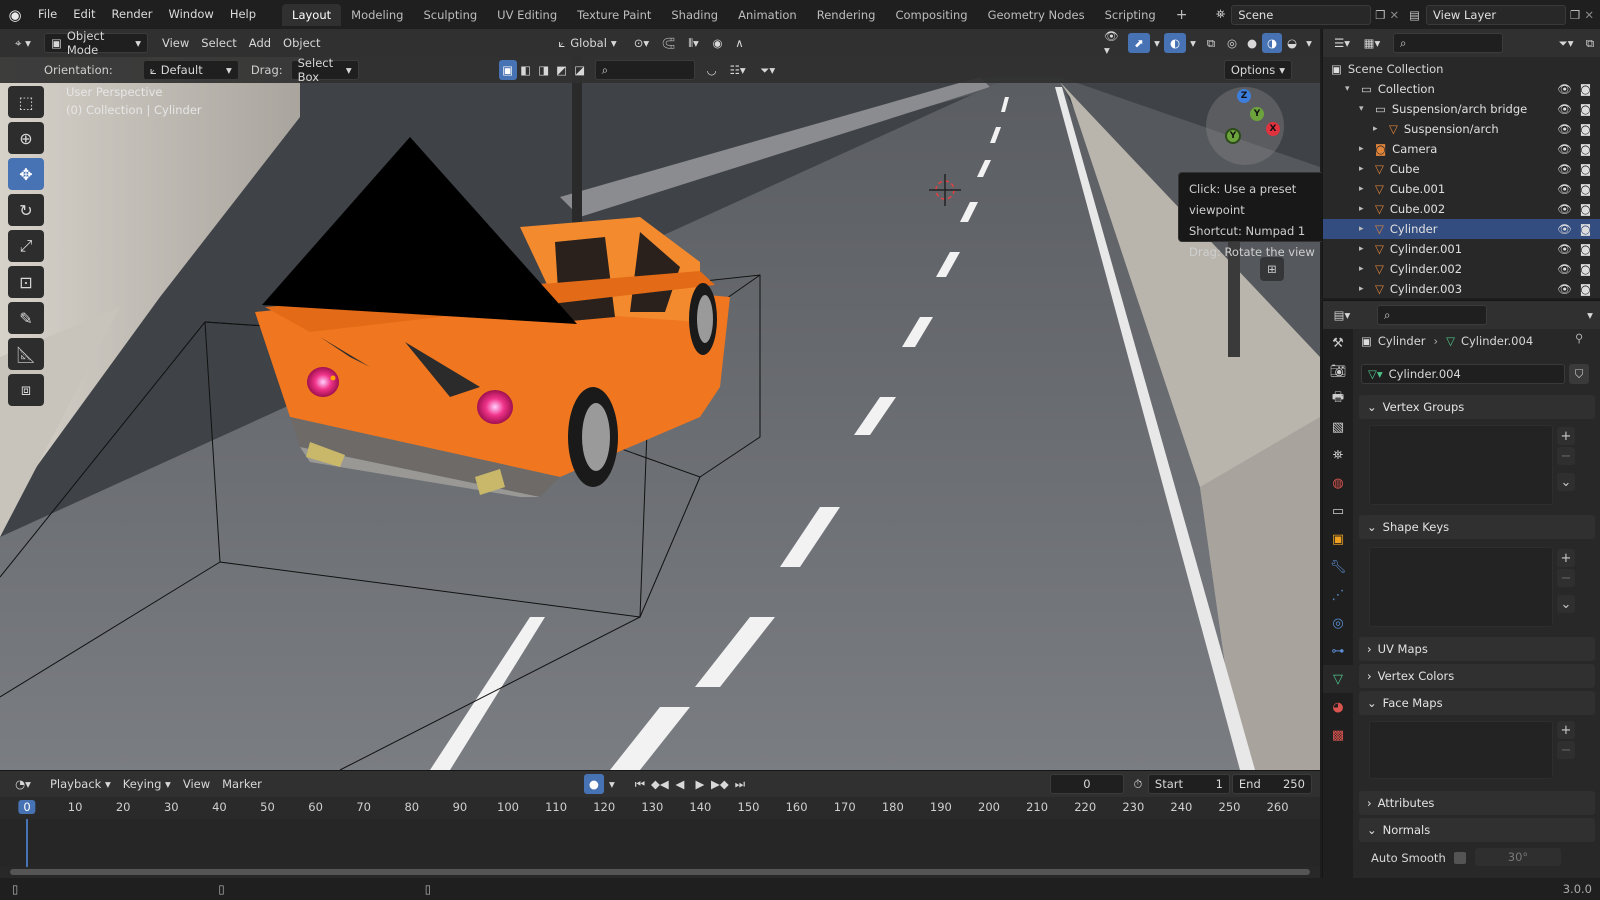  I want to click on keying-dropdown-icon: ▾, so click(612, 784).